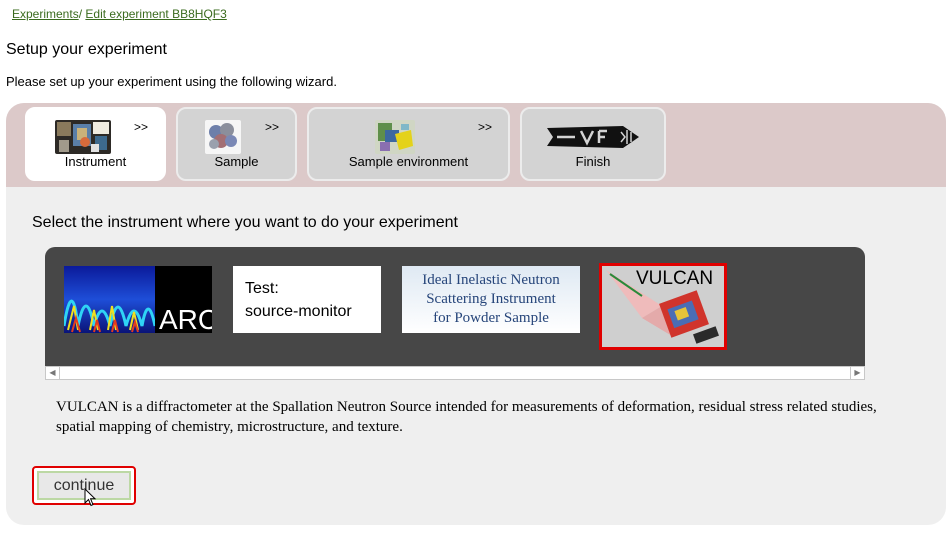  I want to click on vulcan-thumbnail-icon: VULCAN, so click(663, 306).